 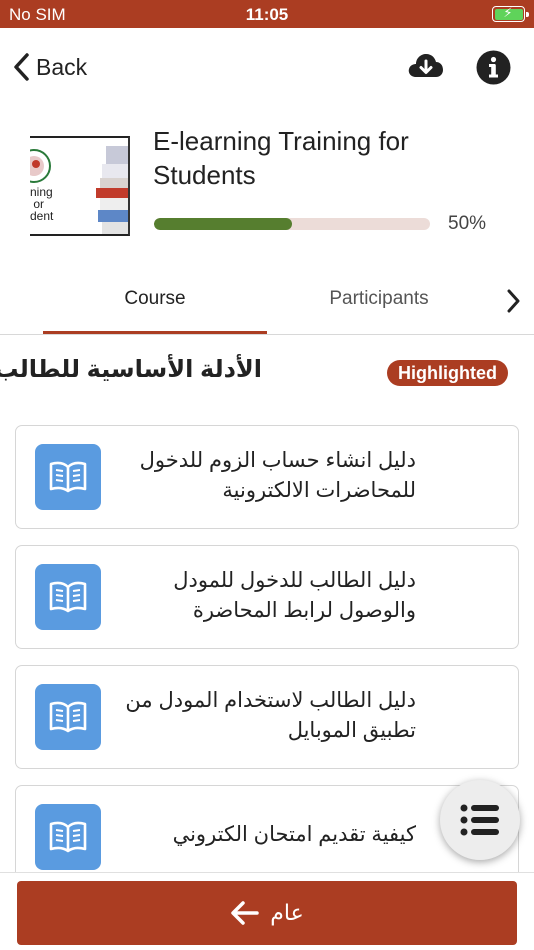 What do you see at coordinates (447, 373) in the screenshot?
I see `highlighted-badge: Highlighted` at bounding box center [447, 373].